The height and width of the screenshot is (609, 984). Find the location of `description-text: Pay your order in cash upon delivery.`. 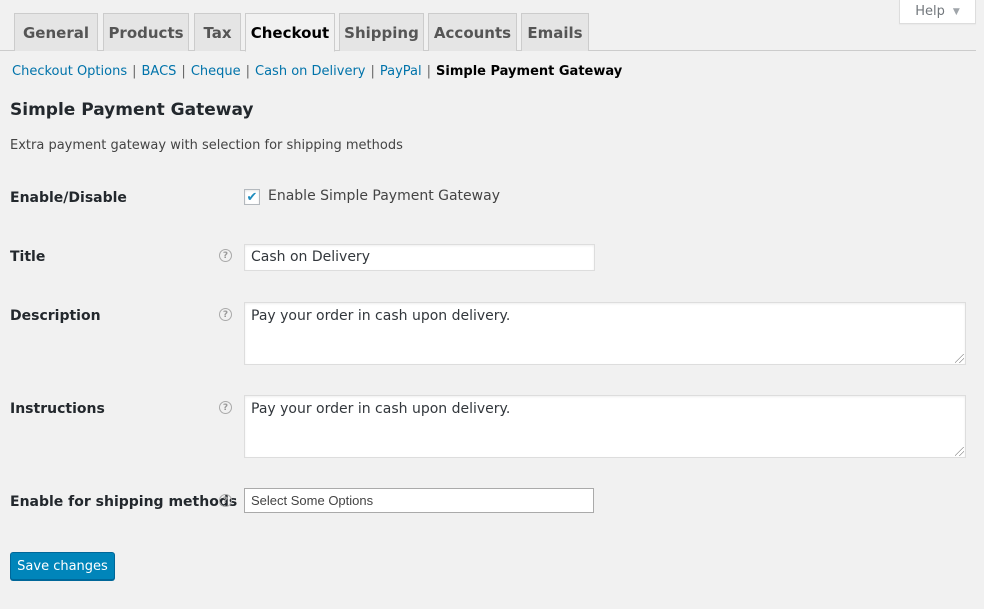

description-text: Pay your order in cash upon delivery. is located at coordinates (381, 316).